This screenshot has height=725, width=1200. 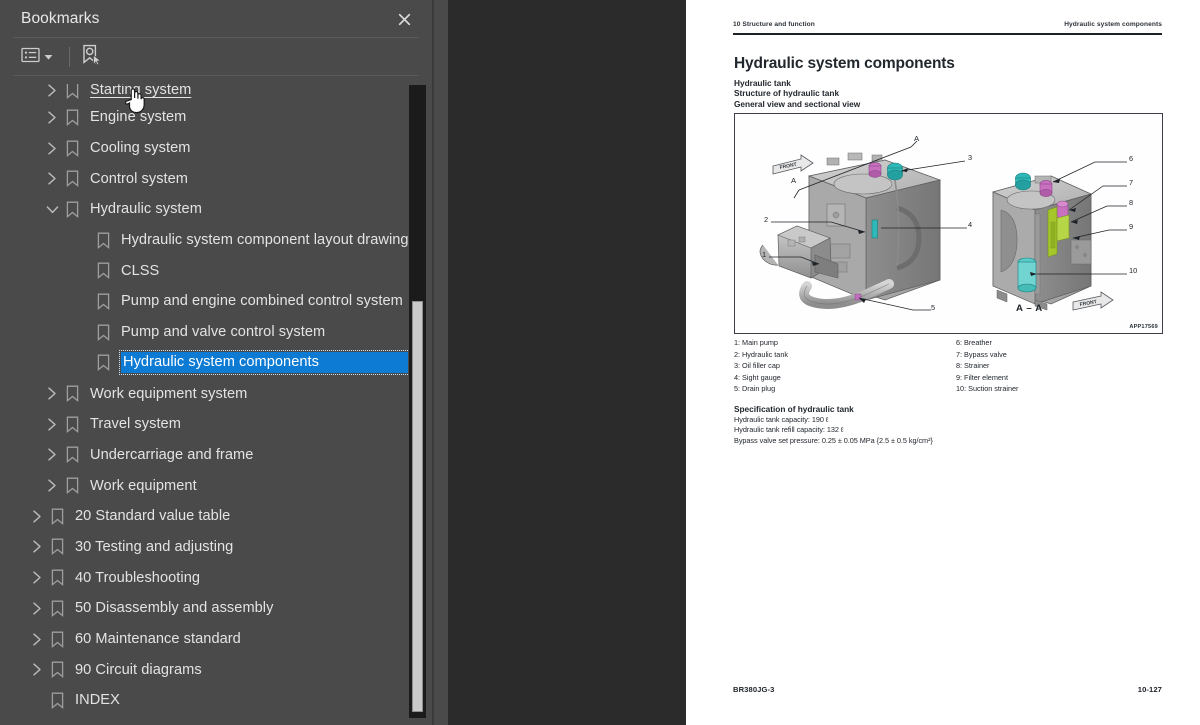 What do you see at coordinates (204, 669) in the screenshot?
I see `bookmark-item: 90 Circuit diagrams` at bounding box center [204, 669].